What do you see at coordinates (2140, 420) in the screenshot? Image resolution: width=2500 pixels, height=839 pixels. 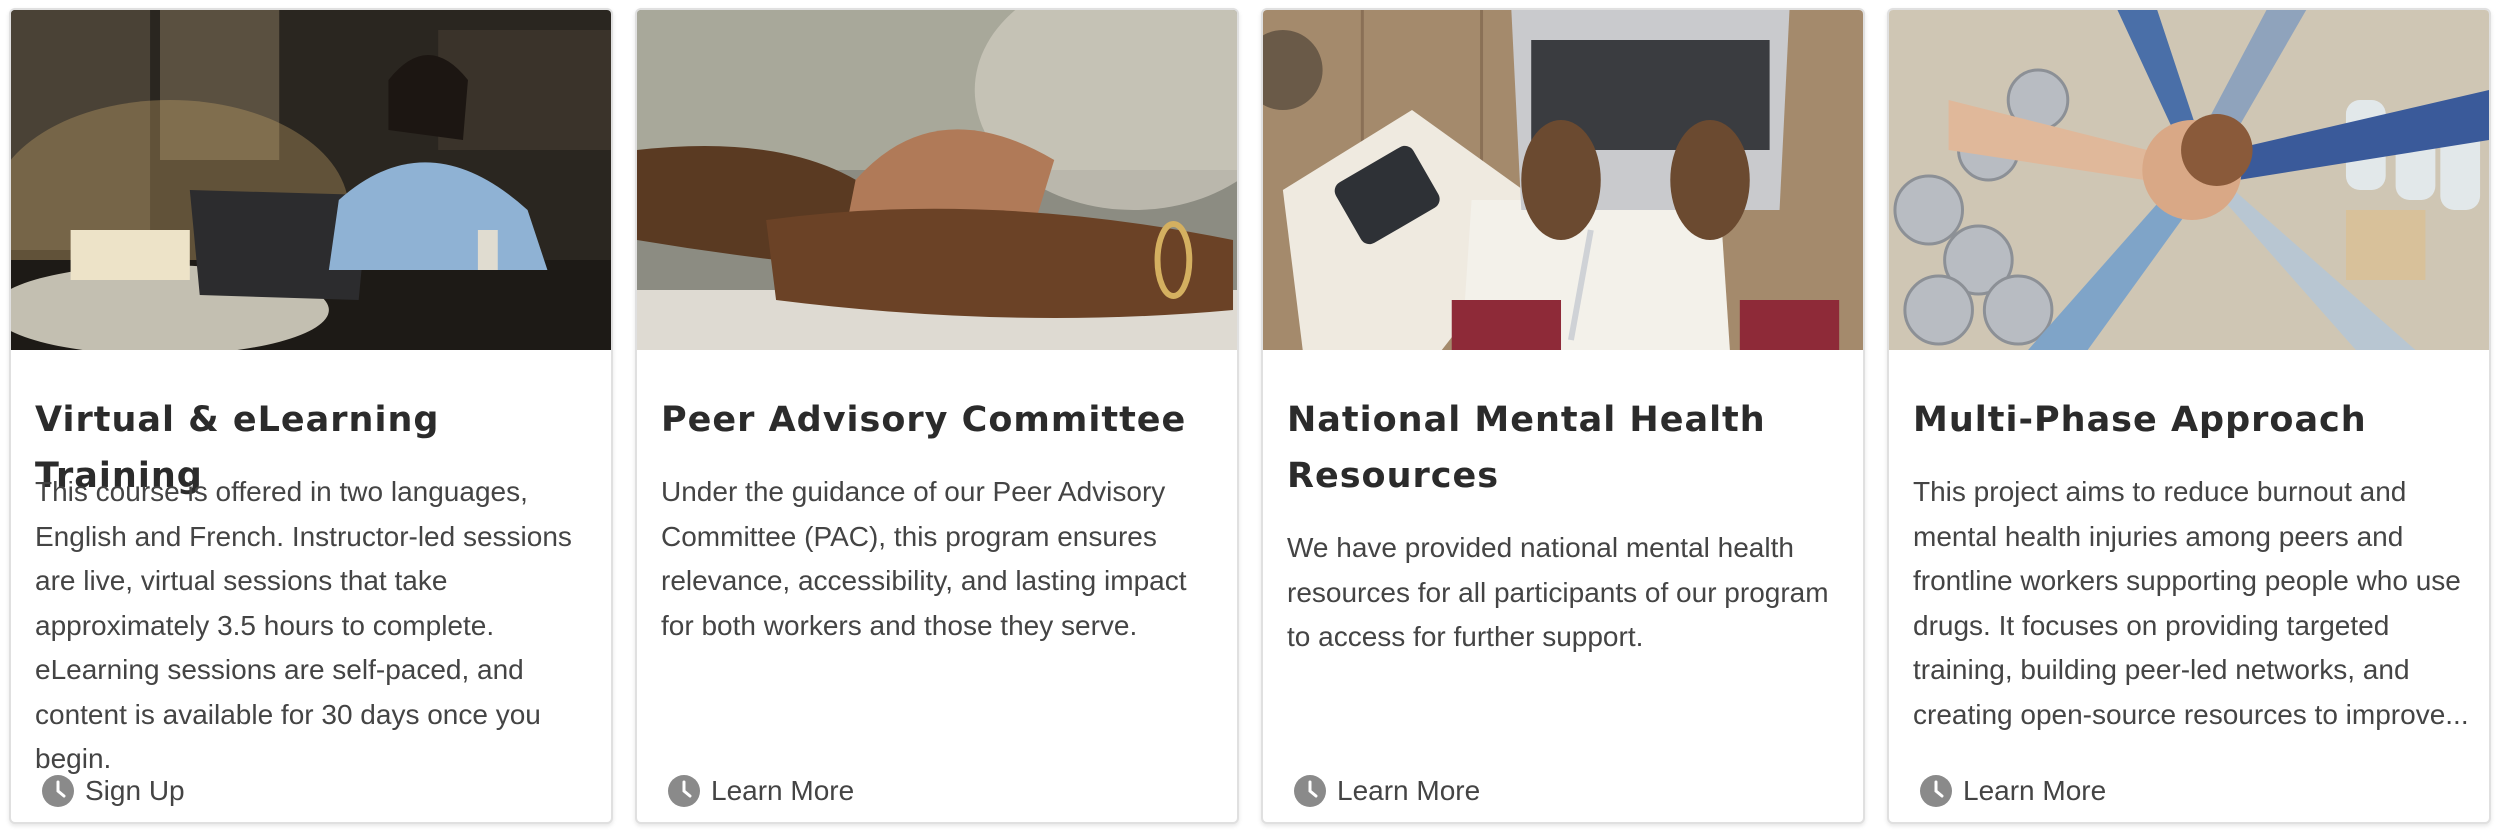 I see `card-title: Multi-Phase Approach` at bounding box center [2140, 420].